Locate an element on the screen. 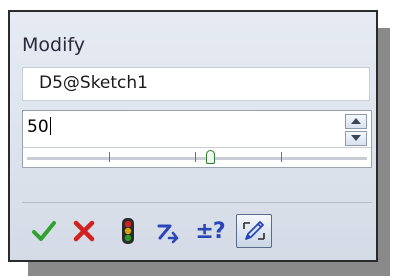  reverse-sense-button is located at coordinates (168, 231).